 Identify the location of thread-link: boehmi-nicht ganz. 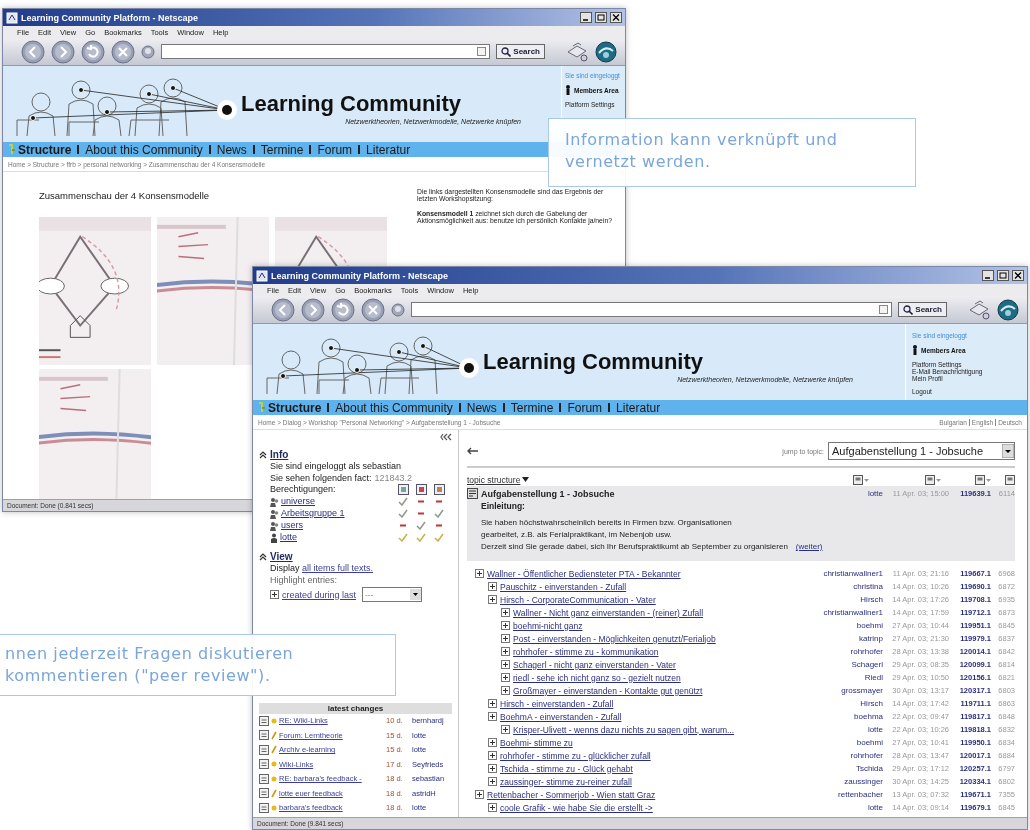
(548, 625).